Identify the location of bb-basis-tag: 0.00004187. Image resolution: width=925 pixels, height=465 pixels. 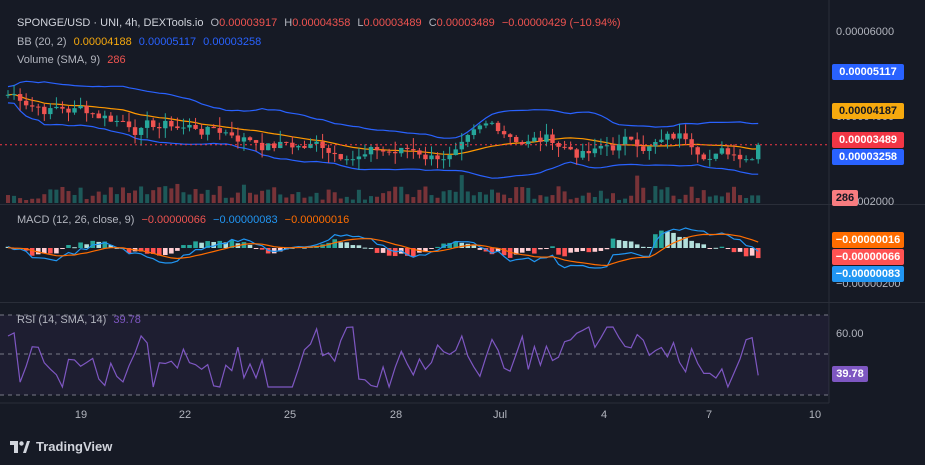
(868, 111).